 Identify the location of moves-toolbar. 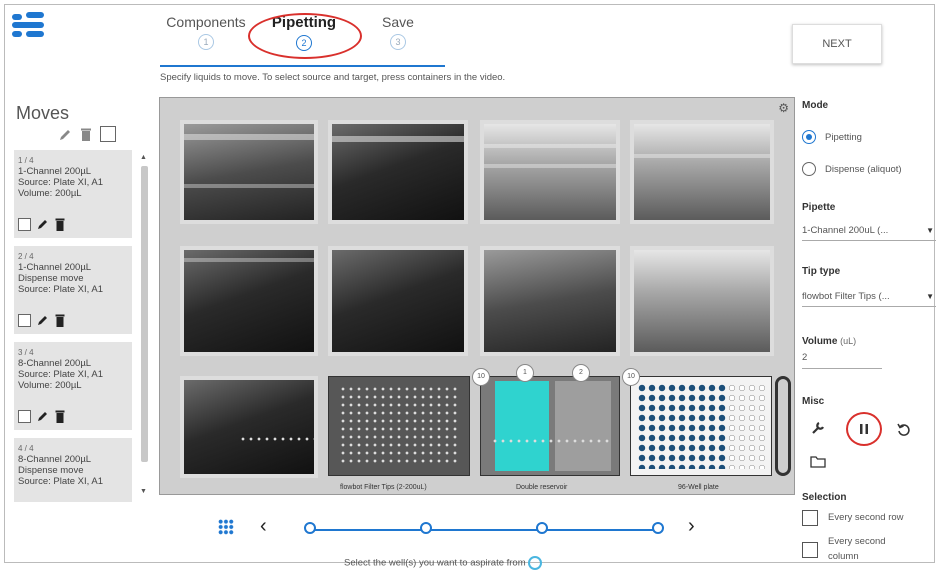
(93, 136).